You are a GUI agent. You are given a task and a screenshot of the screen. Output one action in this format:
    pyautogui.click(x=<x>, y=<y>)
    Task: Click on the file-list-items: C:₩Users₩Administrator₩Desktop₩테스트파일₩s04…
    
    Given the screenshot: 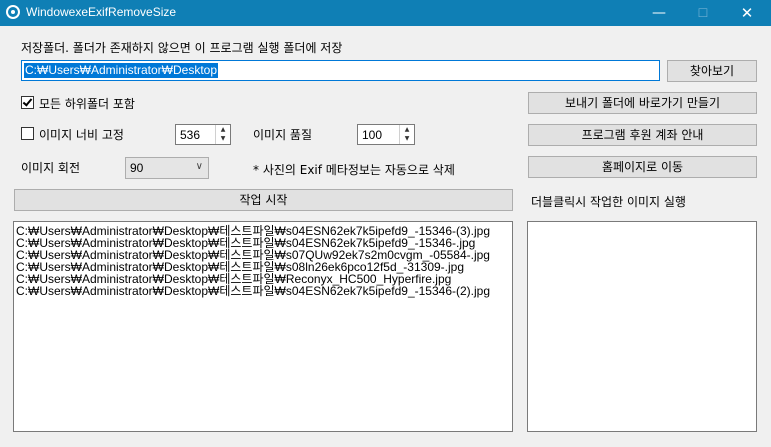 What is the action you would take?
    pyautogui.click(x=263, y=259)
    